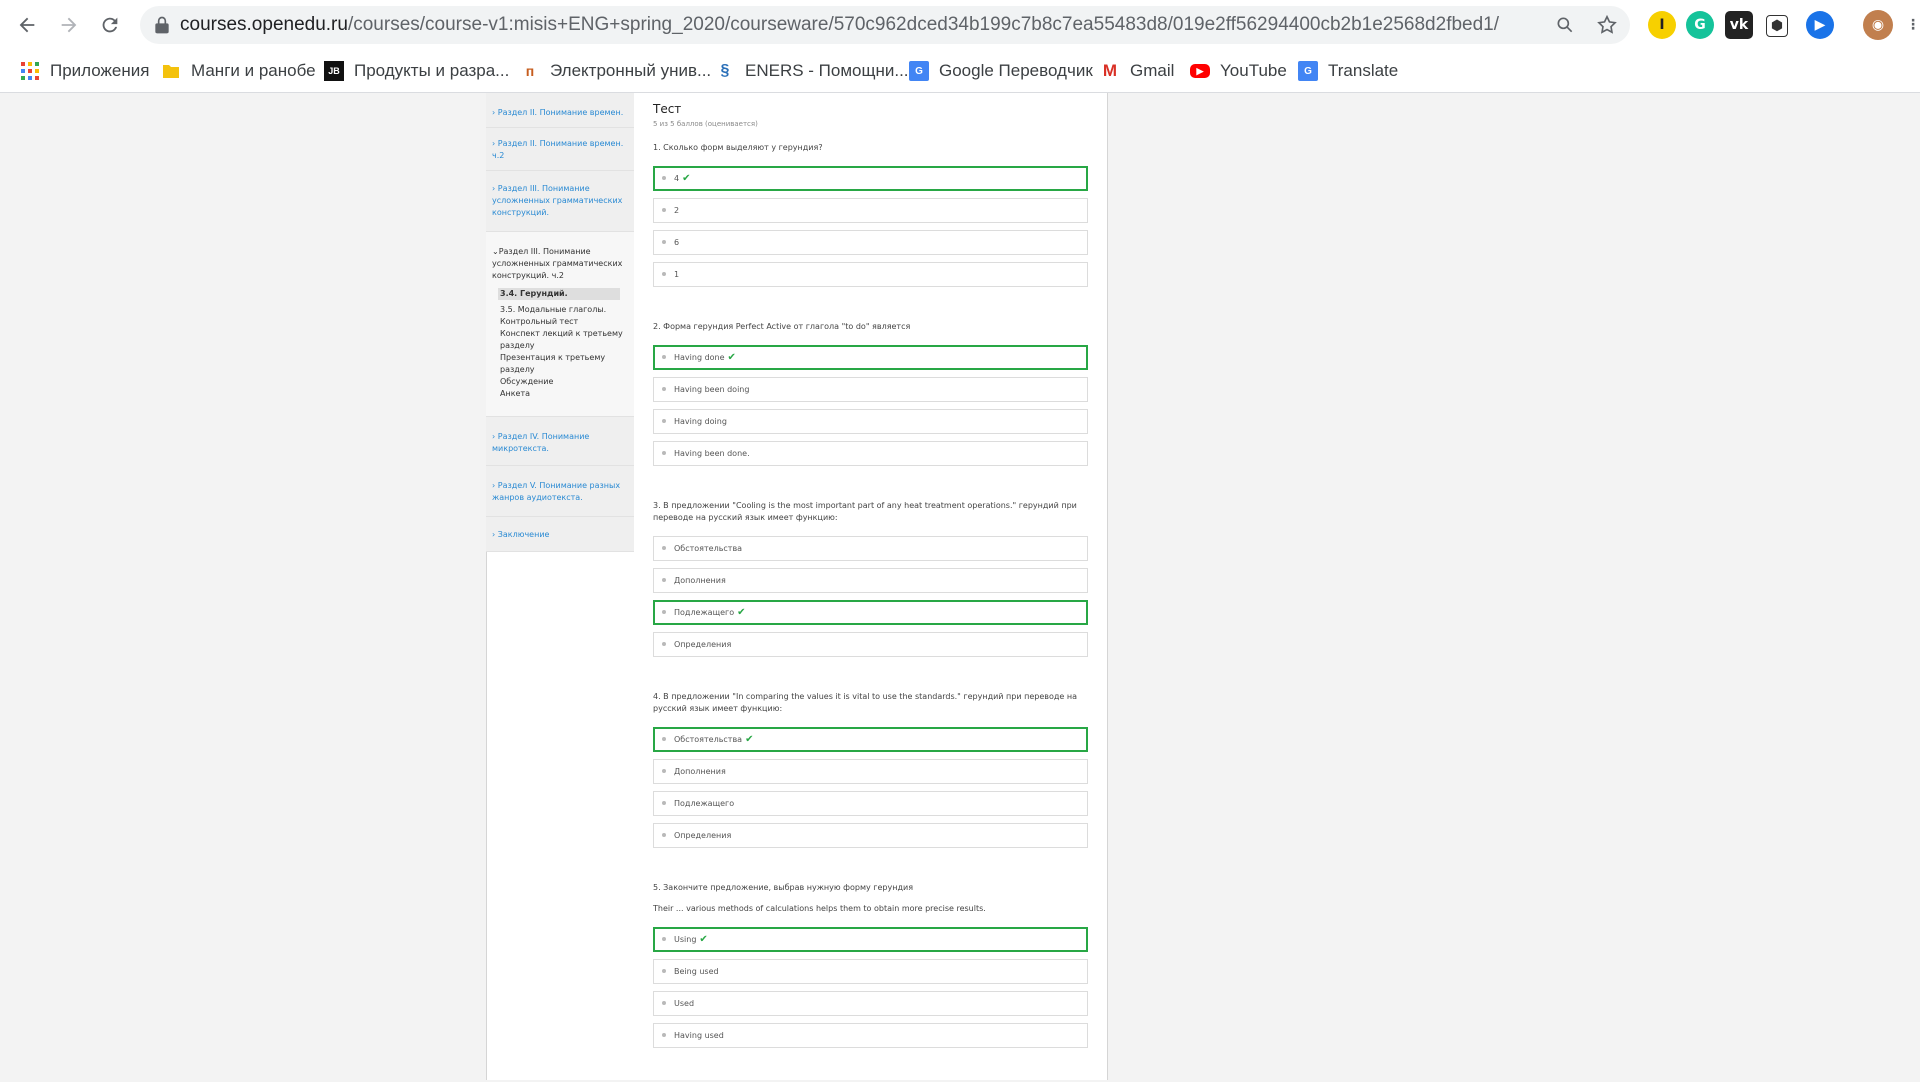 The image size is (1920, 1082). What do you see at coordinates (1016, 70) in the screenshot?
I see `bookmark-label: Google Переводчик` at bounding box center [1016, 70].